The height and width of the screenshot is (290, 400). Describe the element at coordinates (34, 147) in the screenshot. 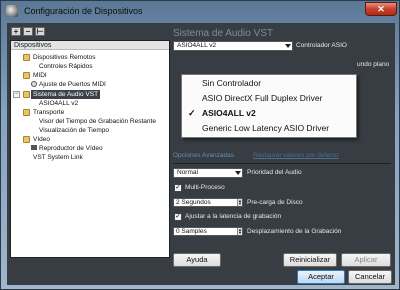

I see `video-player-icon` at that location.